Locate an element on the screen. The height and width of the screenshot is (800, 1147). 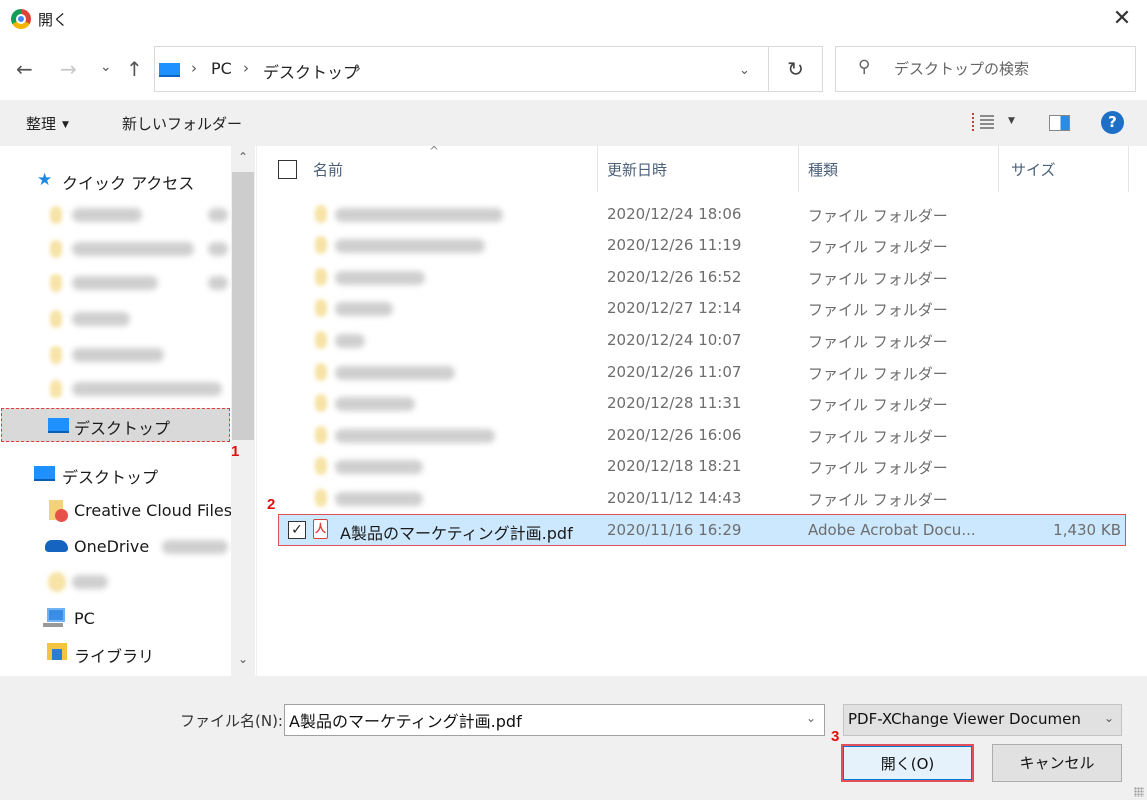
sidebar-item-quick-access: ★ クイック アクセス is located at coordinates (115, 179).